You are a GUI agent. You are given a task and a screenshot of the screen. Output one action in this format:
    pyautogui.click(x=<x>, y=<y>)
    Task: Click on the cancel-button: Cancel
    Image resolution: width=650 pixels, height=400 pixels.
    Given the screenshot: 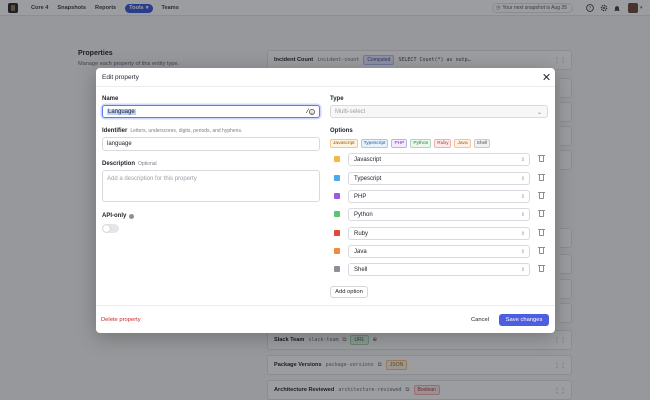 What is the action you would take?
    pyautogui.click(x=480, y=320)
    